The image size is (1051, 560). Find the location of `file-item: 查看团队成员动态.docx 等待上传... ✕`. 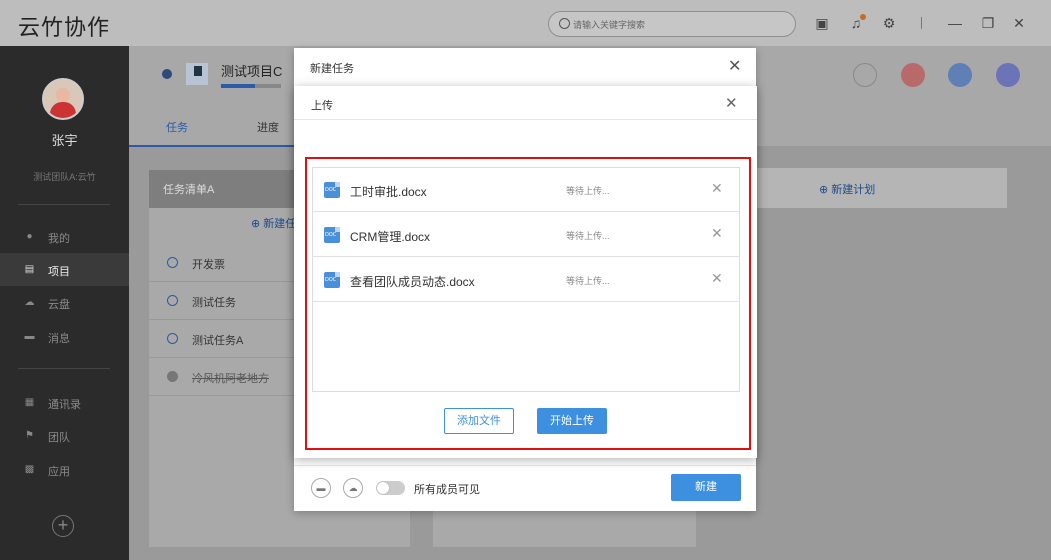

file-item: 查看团队成员动态.docx 等待上传... ✕ is located at coordinates (526, 279).